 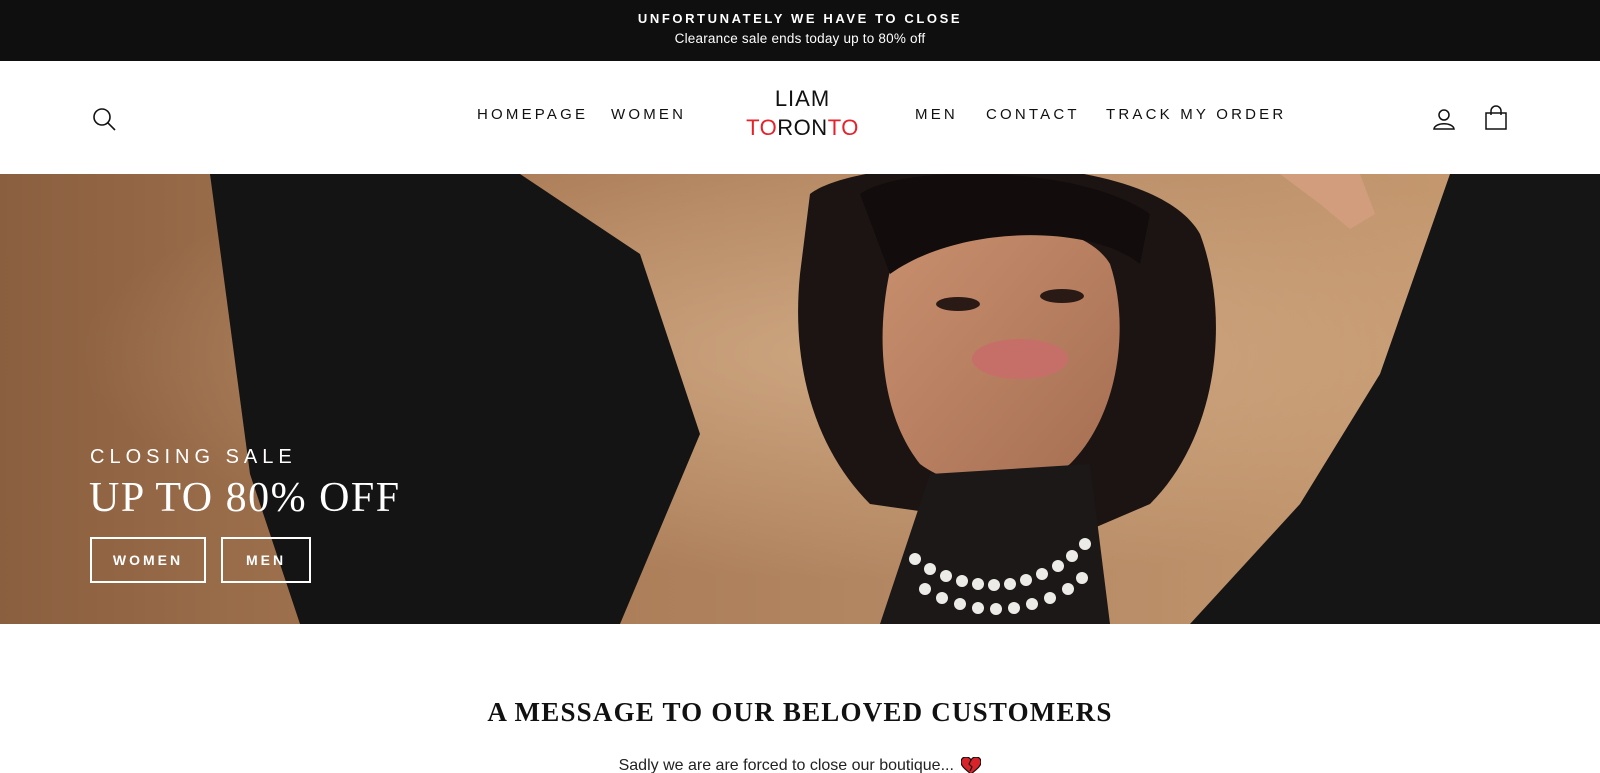 I want to click on search-icon, so click(x=104, y=119).